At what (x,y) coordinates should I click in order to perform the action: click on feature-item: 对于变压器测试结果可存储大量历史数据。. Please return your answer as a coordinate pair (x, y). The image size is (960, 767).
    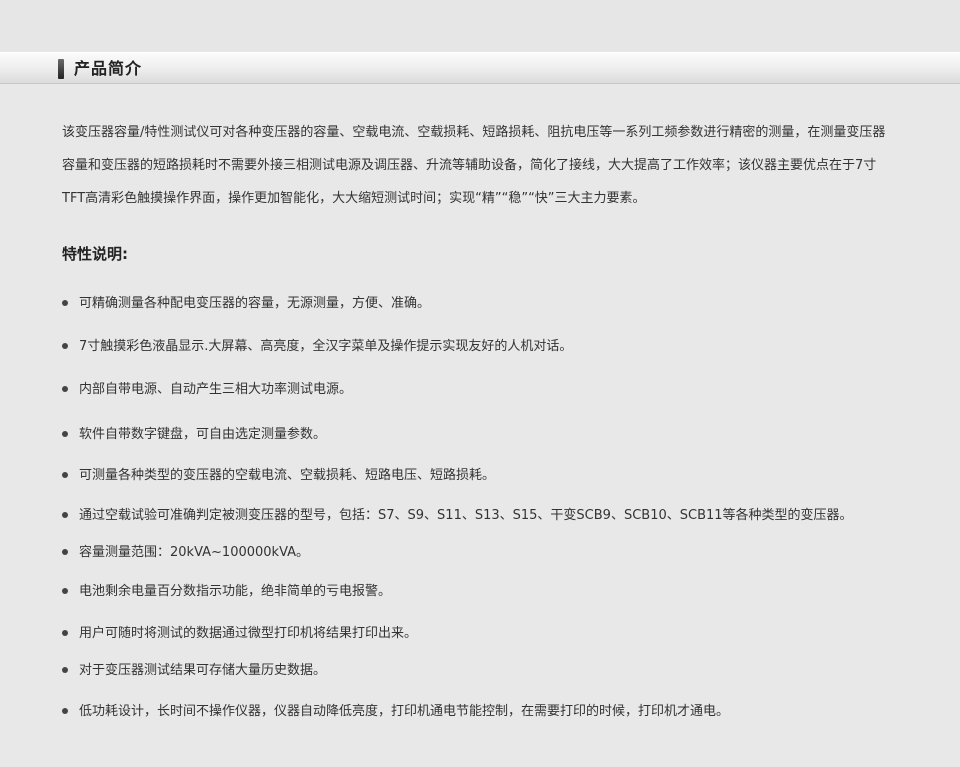
    Looking at the image, I should click on (194, 671).